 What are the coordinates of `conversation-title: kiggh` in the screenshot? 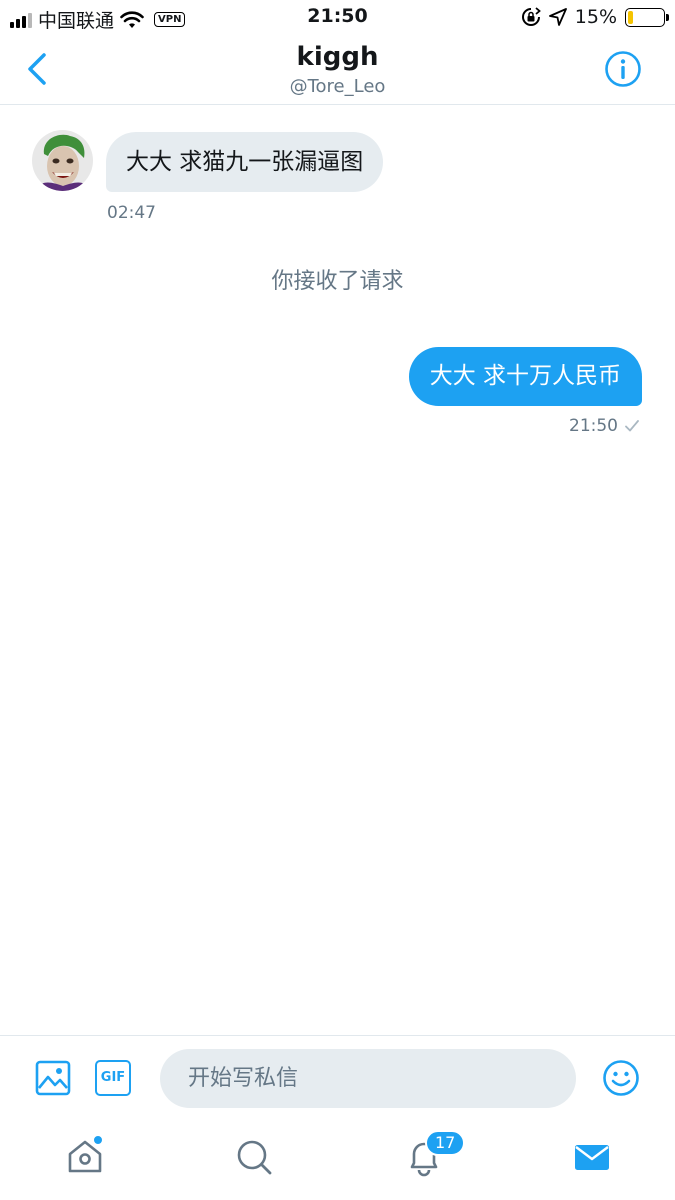 It's located at (337, 57).